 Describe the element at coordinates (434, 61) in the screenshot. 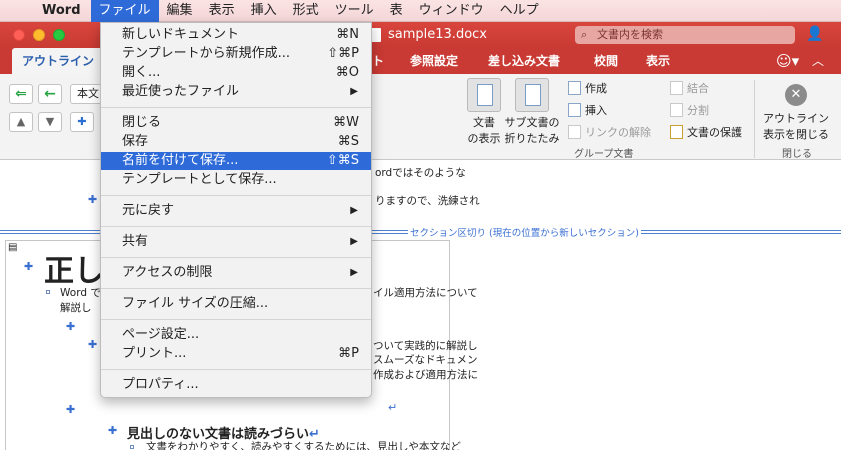

I see `tab-references: 参照設定` at that location.